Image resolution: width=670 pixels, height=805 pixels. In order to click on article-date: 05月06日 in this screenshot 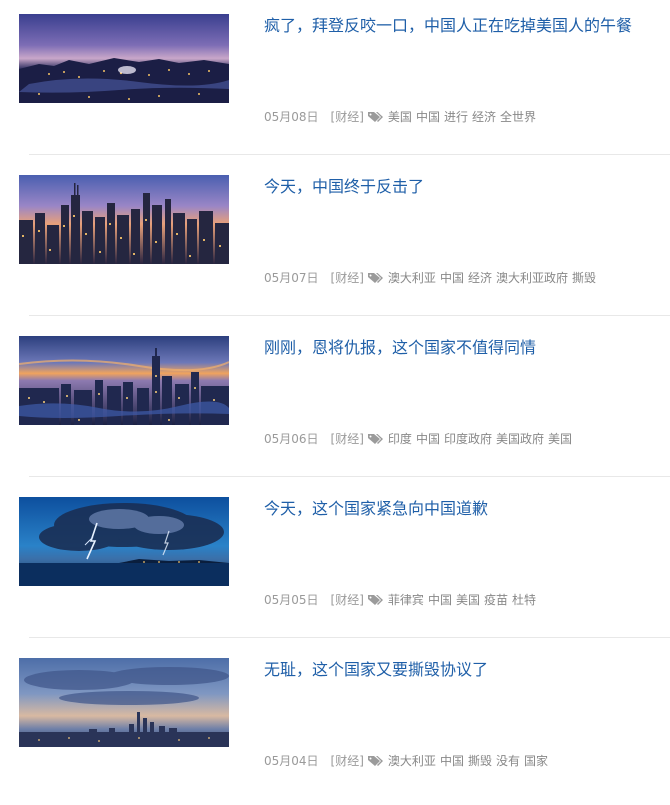, I will do `click(291, 439)`.